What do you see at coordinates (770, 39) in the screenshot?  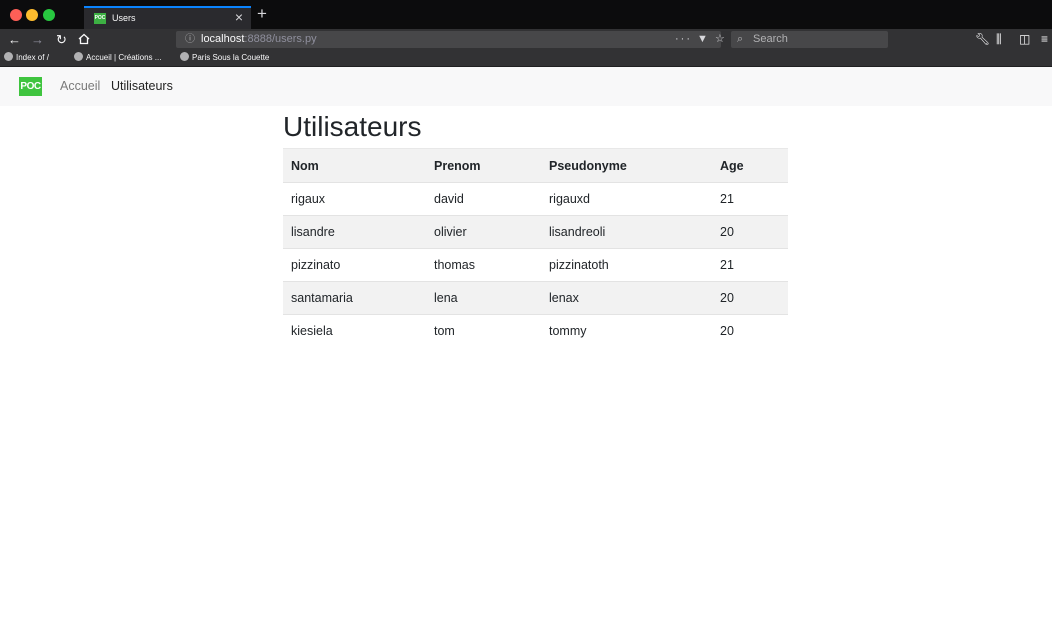 I see `search-placeholder: Search` at bounding box center [770, 39].